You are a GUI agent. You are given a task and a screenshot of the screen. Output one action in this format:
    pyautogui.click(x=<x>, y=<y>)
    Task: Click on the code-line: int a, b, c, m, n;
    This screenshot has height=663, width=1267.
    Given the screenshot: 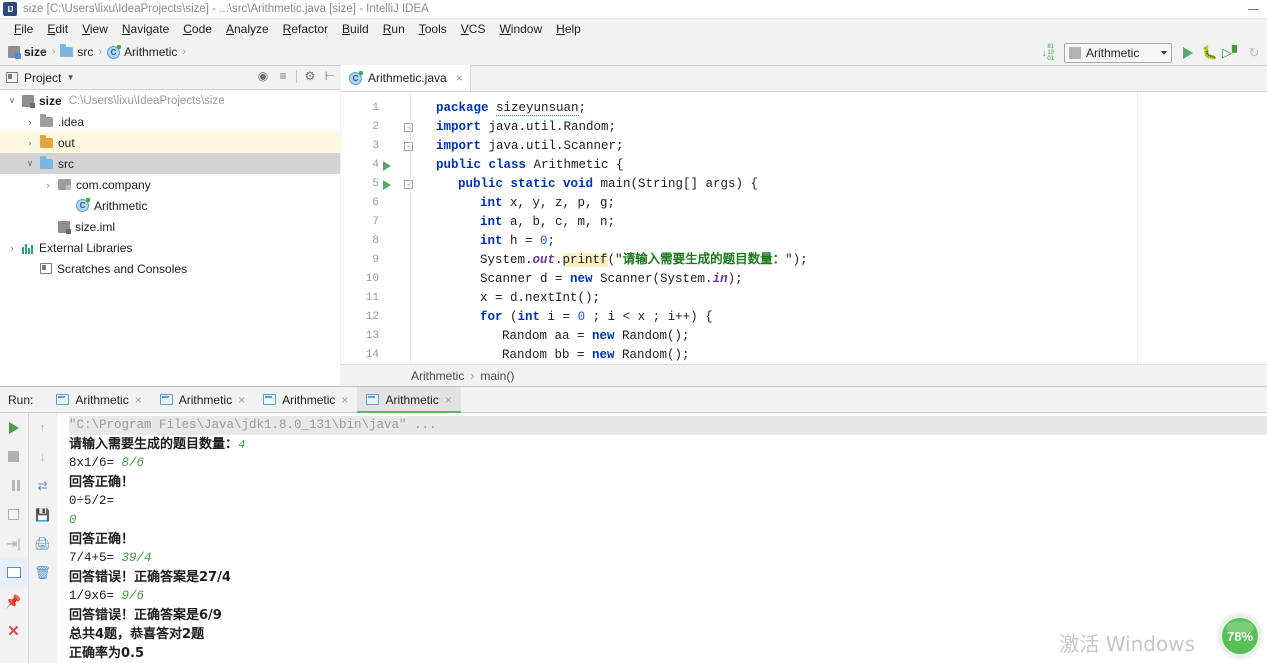 What is the action you would take?
    pyautogui.click(x=547, y=222)
    